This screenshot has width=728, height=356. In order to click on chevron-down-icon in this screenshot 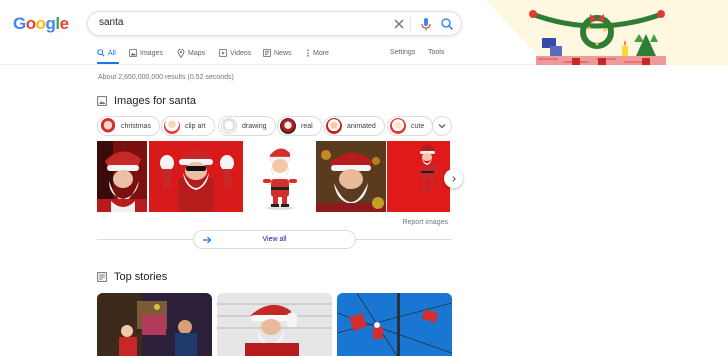, I will do `click(442, 126)`.